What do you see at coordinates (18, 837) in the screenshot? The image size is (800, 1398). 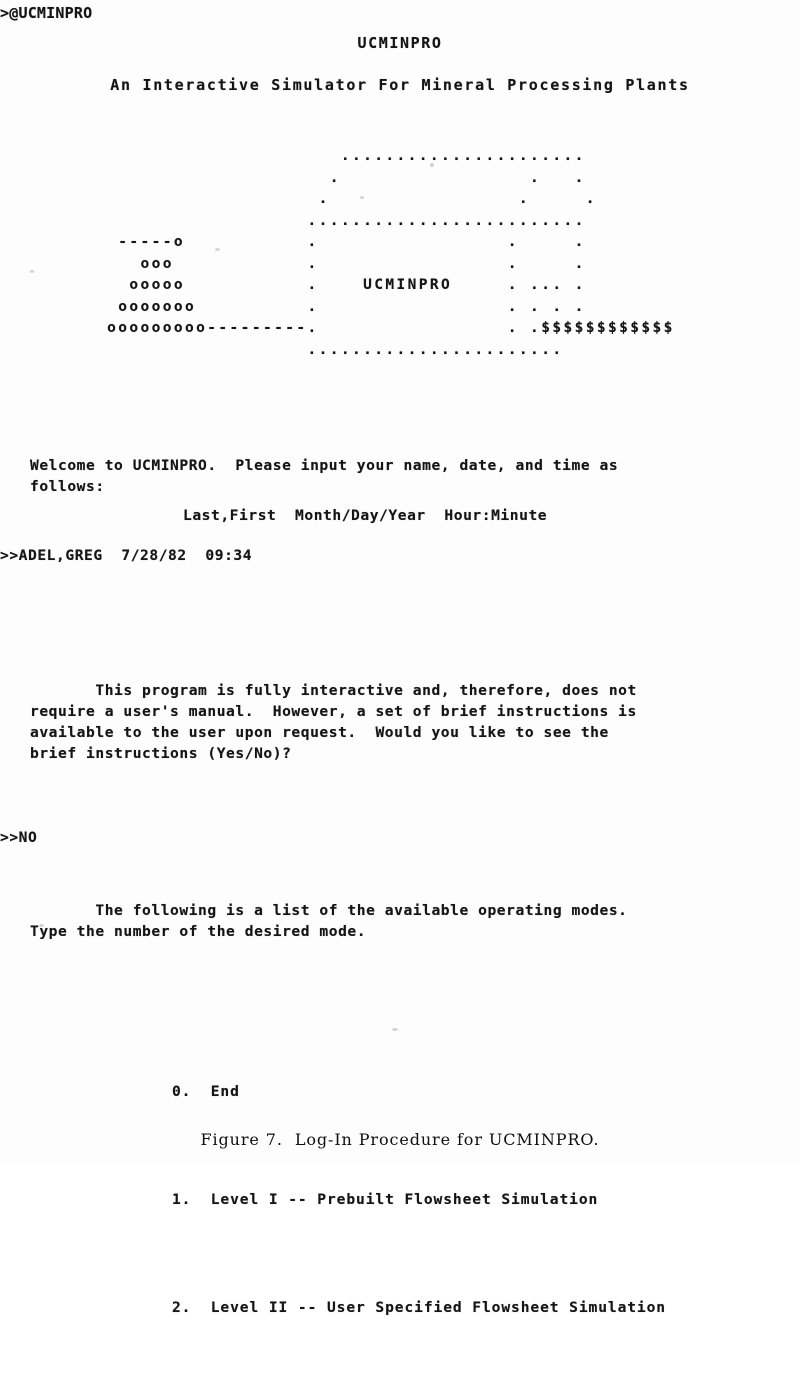 I see `instructions-answer-line: >>NO` at bounding box center [18, 837].